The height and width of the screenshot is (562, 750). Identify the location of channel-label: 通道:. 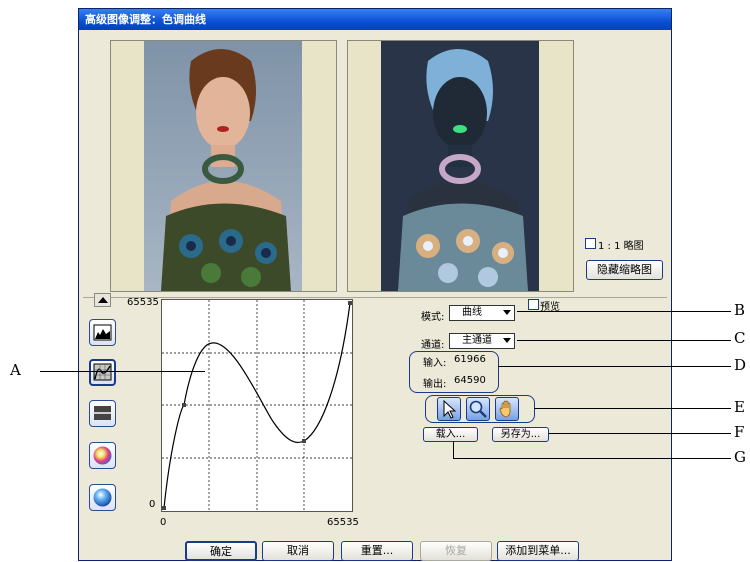
(433, 345).